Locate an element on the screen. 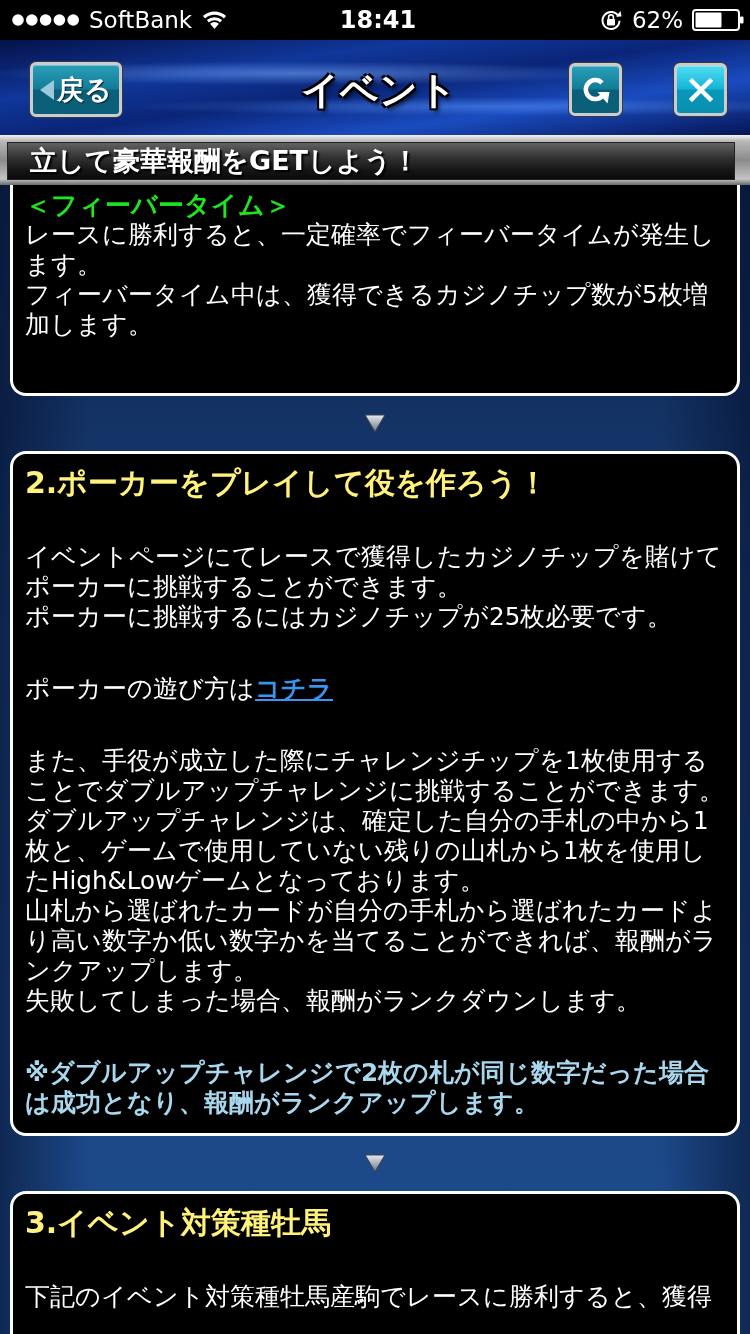 This screenshot has height=1334, width=750. signal-icon is located at coordinates (45, 20).